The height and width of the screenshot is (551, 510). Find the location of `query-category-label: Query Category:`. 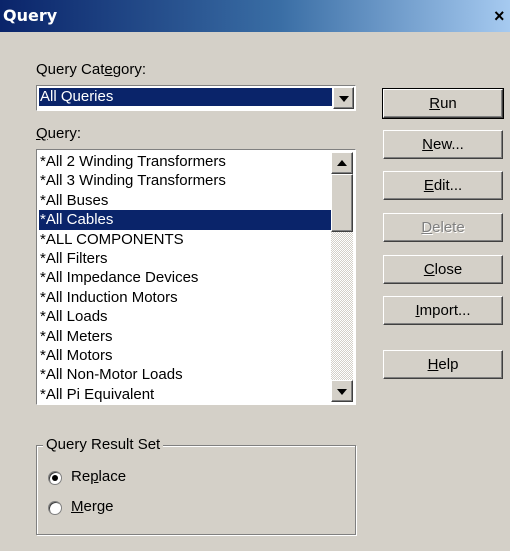

query-category-label: Query Category: is located at coordinates (91, 69).